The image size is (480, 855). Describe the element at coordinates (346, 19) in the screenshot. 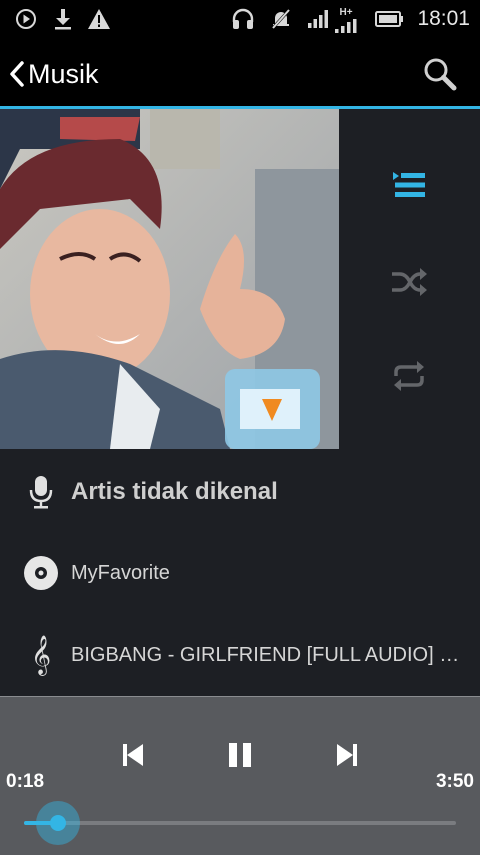

I see `signal-hplus-icon: H+` at that location.